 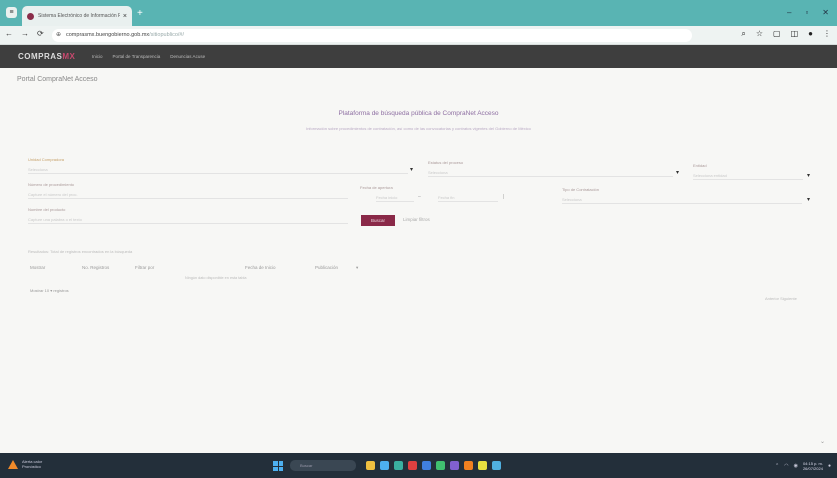 I want to click on scroll-down-icon: ⌄, so click(x=822, y=441).